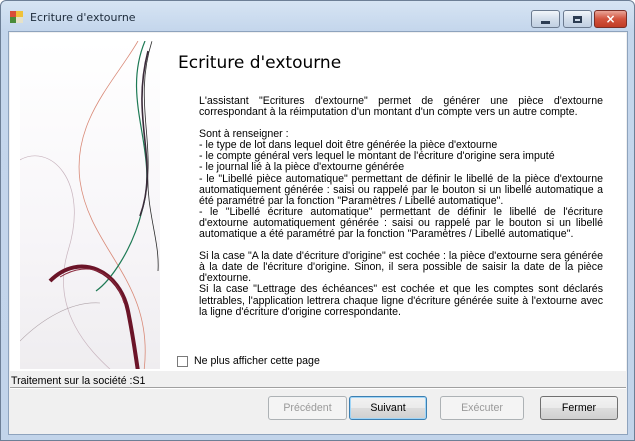 This screenshot has width=635, height=441. I want to click on dont-show-again-option: Ne plus afficher cette page, so click(248, 361).